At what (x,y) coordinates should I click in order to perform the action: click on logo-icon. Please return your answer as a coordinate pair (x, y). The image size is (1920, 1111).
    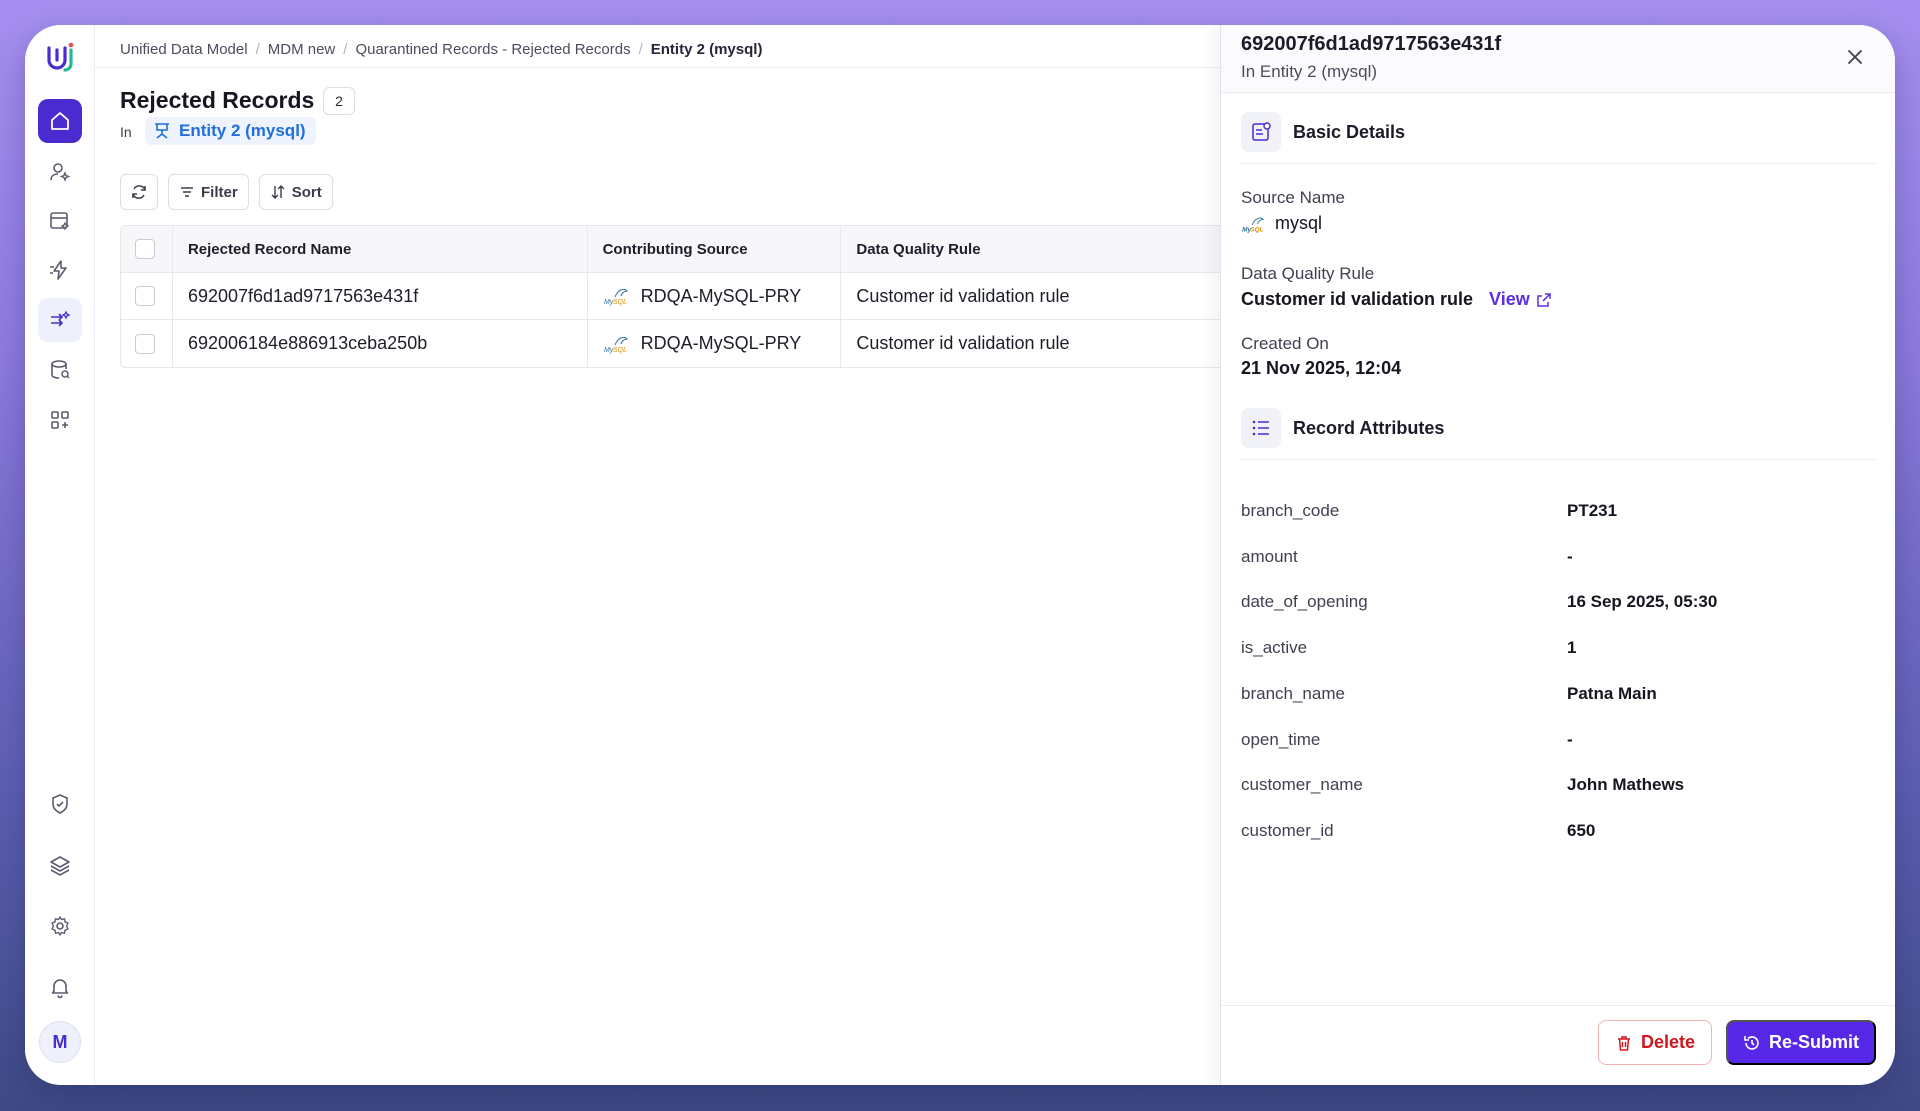
    Looking at the image, I should click on (60, 57).